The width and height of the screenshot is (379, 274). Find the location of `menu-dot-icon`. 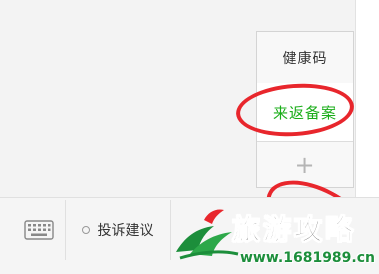

menu-dot-icon is located at coordinates (85, 230).